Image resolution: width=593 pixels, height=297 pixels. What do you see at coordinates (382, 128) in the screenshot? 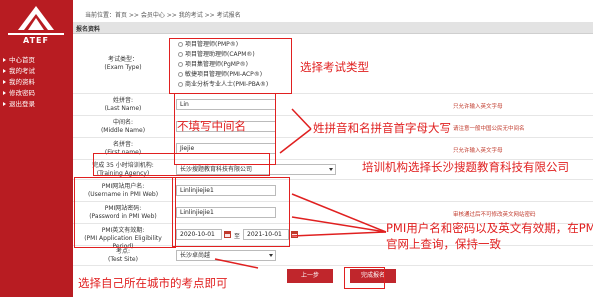
I see `annotation-names: 姓拼音和名拼音首字母大写` at bounding box center [382, 128].